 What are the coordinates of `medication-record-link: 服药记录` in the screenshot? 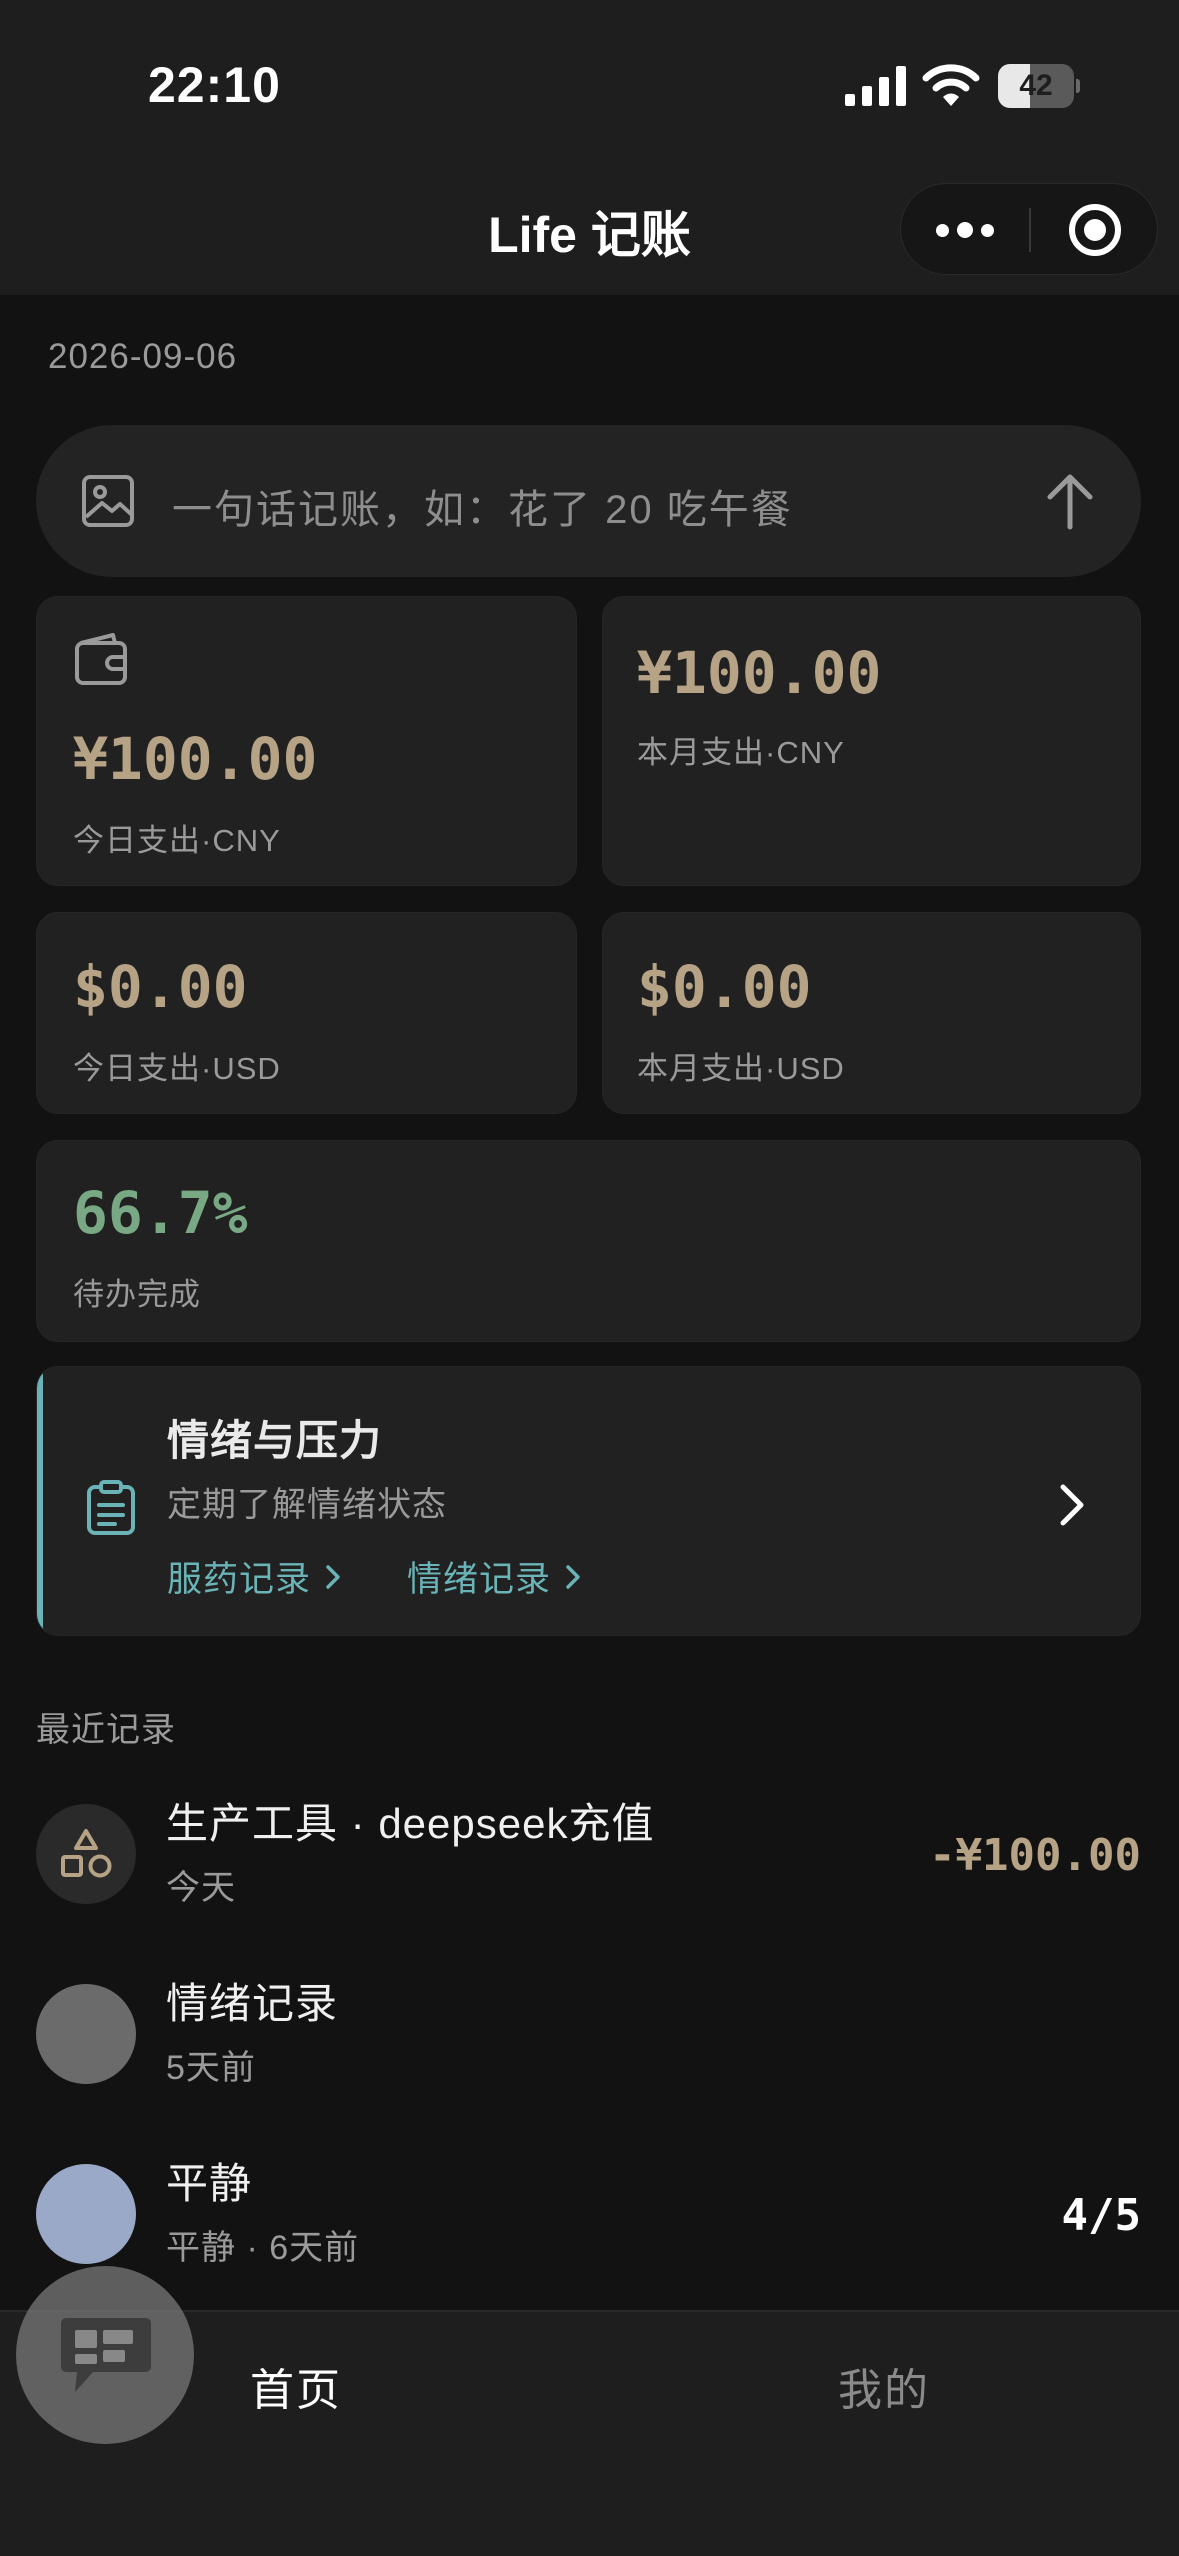 It's located at (254, 1576).